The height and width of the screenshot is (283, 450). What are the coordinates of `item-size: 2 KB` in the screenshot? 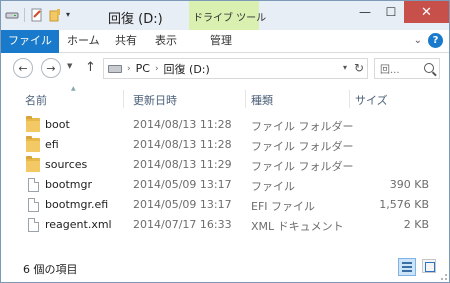 It's located at (416, 224).